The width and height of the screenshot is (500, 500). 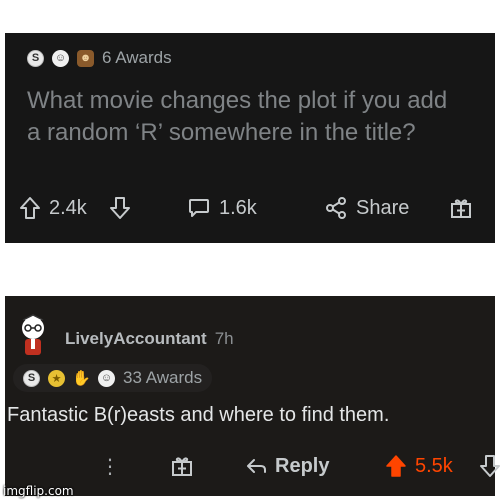 I want to click on comment-award-button, so click(x=182, y=466).